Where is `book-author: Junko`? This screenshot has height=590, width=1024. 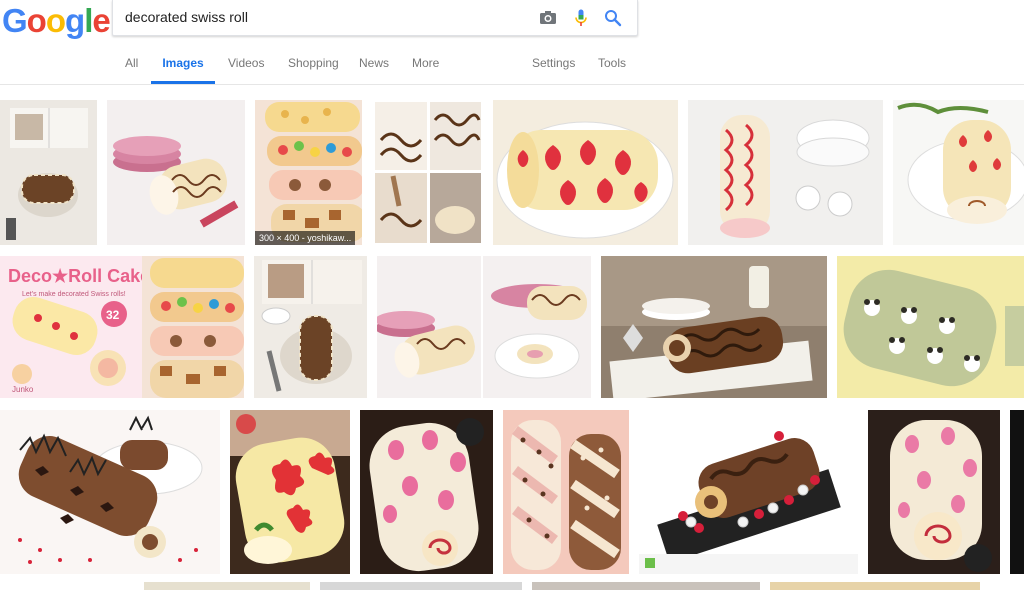
book-author: Junko is located at coordinates (23, 389).